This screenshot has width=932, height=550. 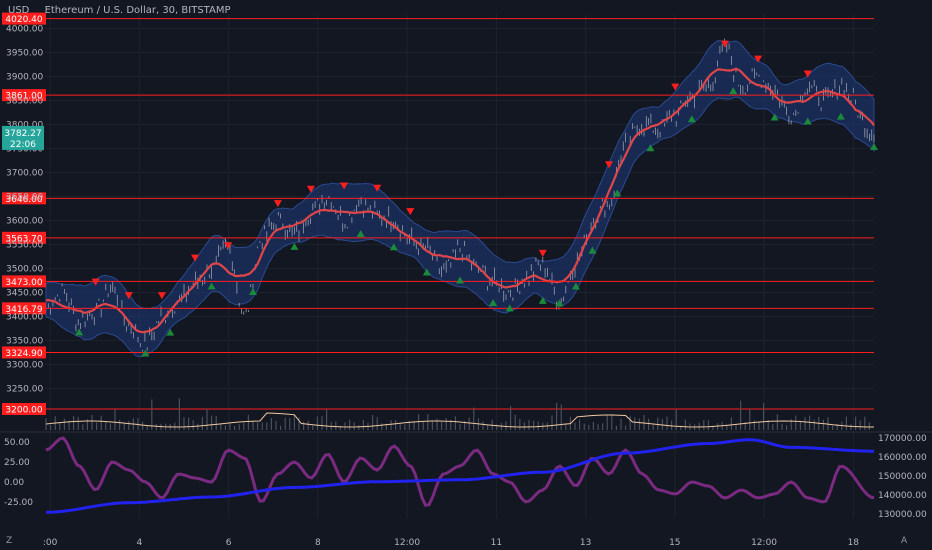 I want to click on x-tick-label: 15, so click(x=674, y=543).